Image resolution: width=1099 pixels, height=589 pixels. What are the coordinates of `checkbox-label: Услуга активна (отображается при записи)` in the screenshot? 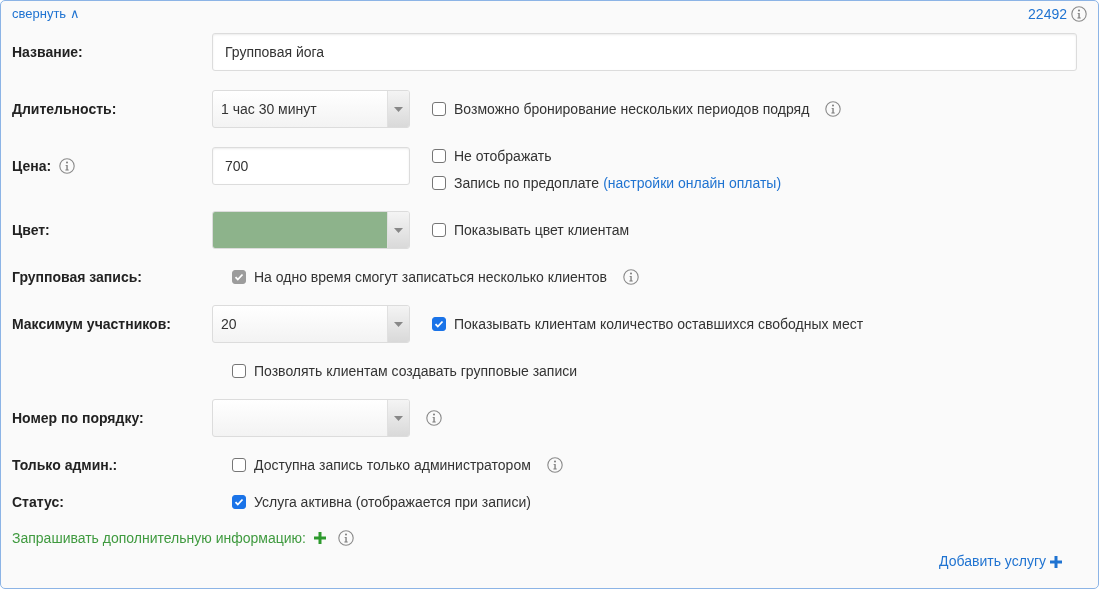 It's located at (392, 502).